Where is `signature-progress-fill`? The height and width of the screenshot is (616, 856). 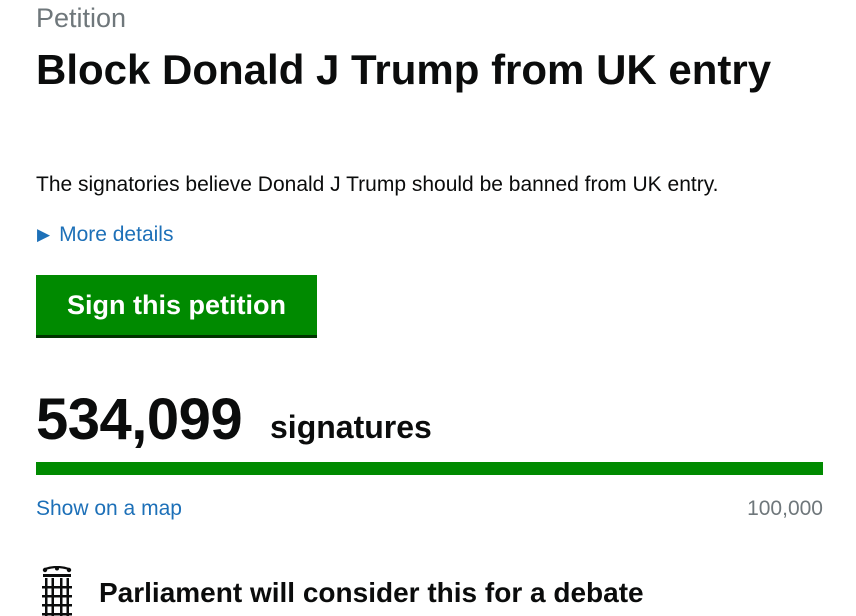 signature-progress-fill is located at coordinates (429, 468).